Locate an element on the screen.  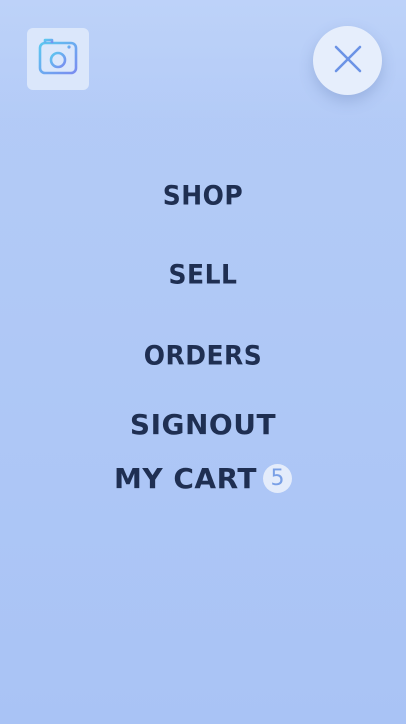
menu-item-my-cart: MY CART 5 is located at coordinates (203, 478).